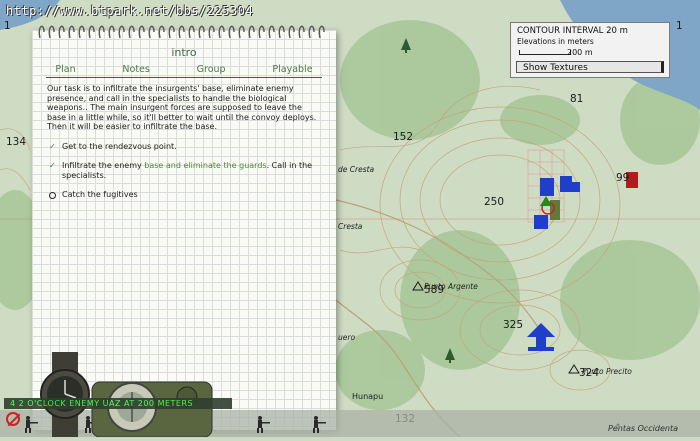 Image resolution: width=700 pixels, height=441 pixels. Describe the element at coordinates (184, 147) in the screenshot. I see `task-item: ✓ Get to the rendezvous point.` at that location.